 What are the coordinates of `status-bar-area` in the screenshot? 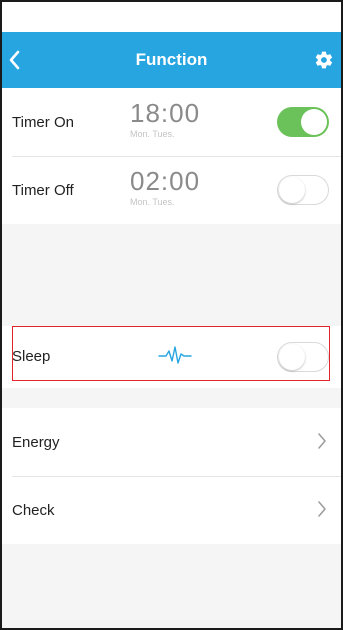 It's located at (171, 17).